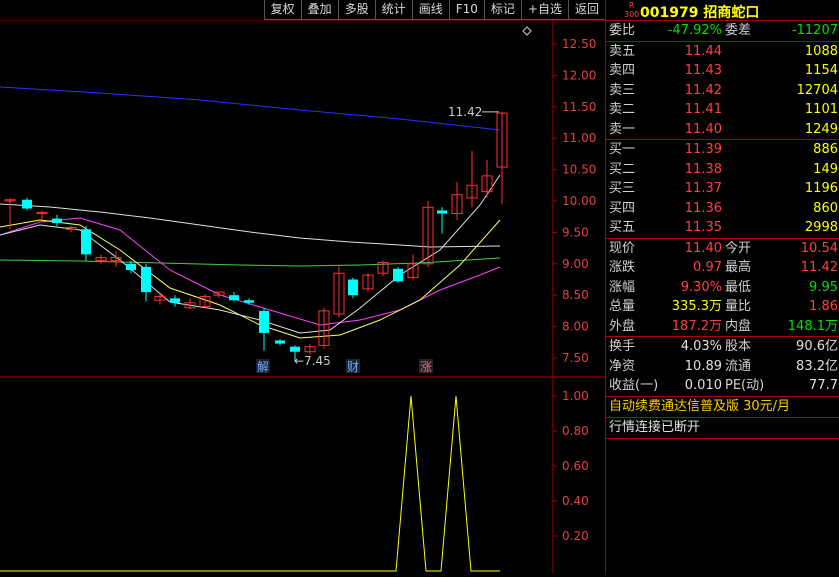  I want to click on stats1-value: 1.86, so click(823, 306).